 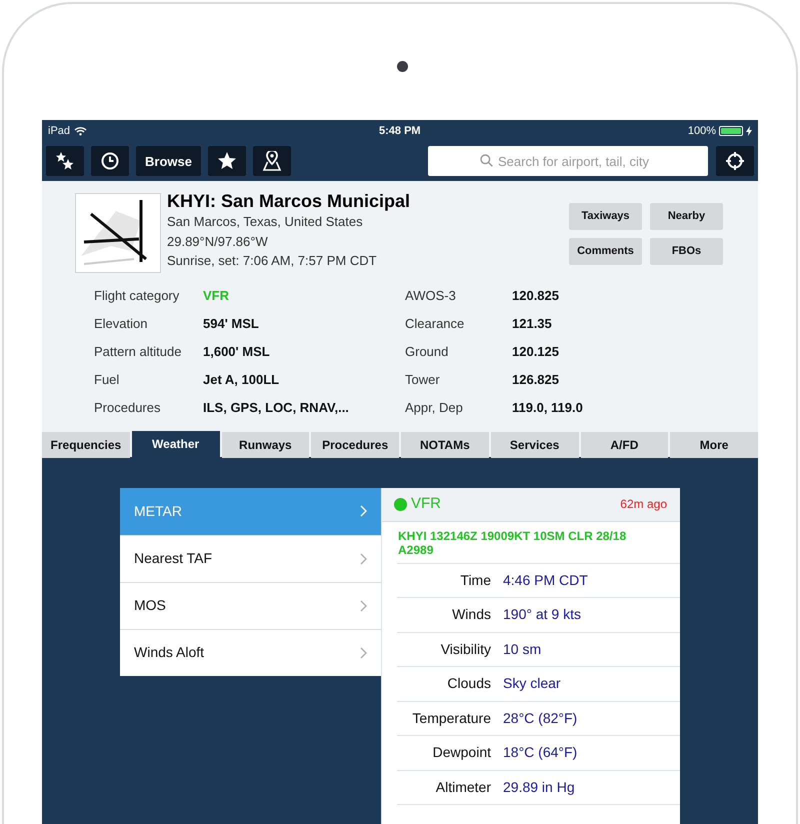 What do you see at coordinates (355, 445) in the screenshot?
I see `tab: Procedures` at bounding box center [355, 445].